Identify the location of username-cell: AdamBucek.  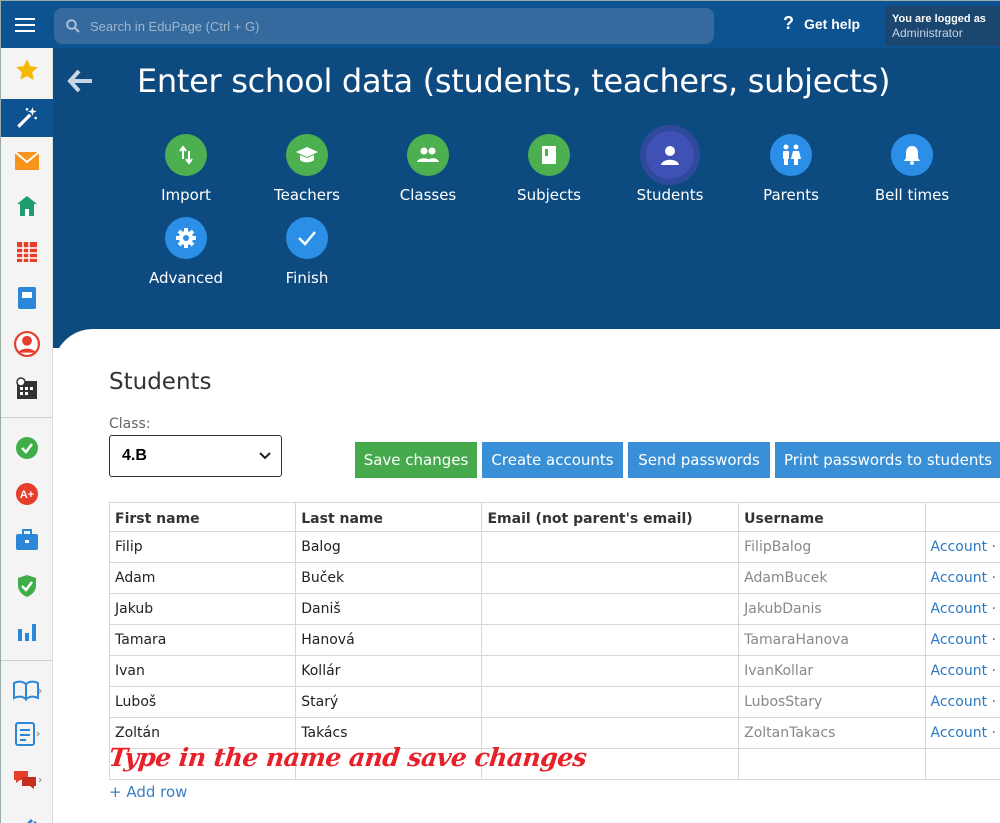
(832, 578).